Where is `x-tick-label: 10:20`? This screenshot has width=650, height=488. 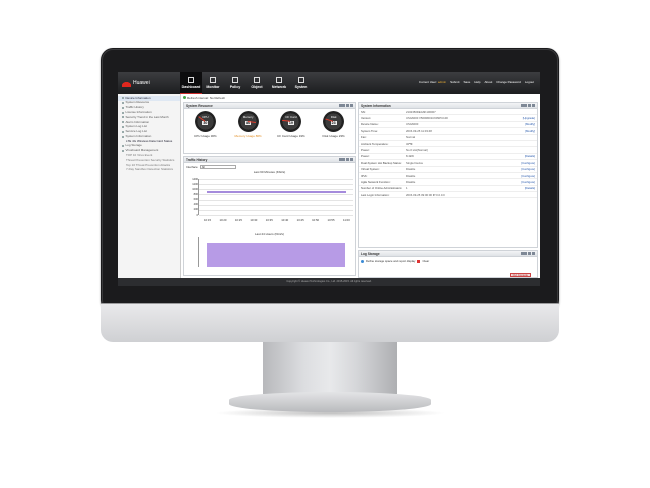 x-tick-label: 10:20 is located at coordinates (223, 220).